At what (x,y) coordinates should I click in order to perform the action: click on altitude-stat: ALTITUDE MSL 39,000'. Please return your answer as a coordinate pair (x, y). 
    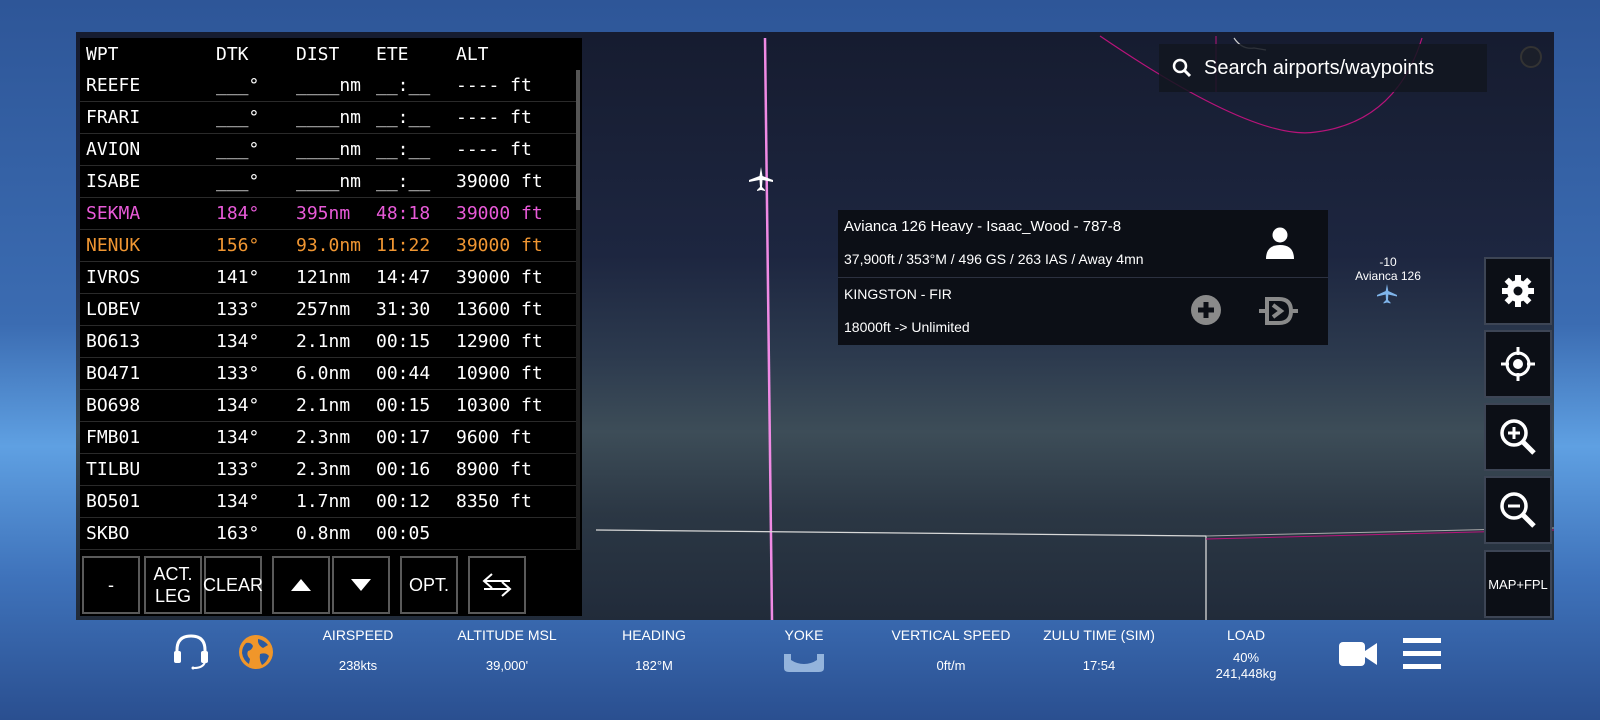
    Looking at the image, I should click on (507, 650).